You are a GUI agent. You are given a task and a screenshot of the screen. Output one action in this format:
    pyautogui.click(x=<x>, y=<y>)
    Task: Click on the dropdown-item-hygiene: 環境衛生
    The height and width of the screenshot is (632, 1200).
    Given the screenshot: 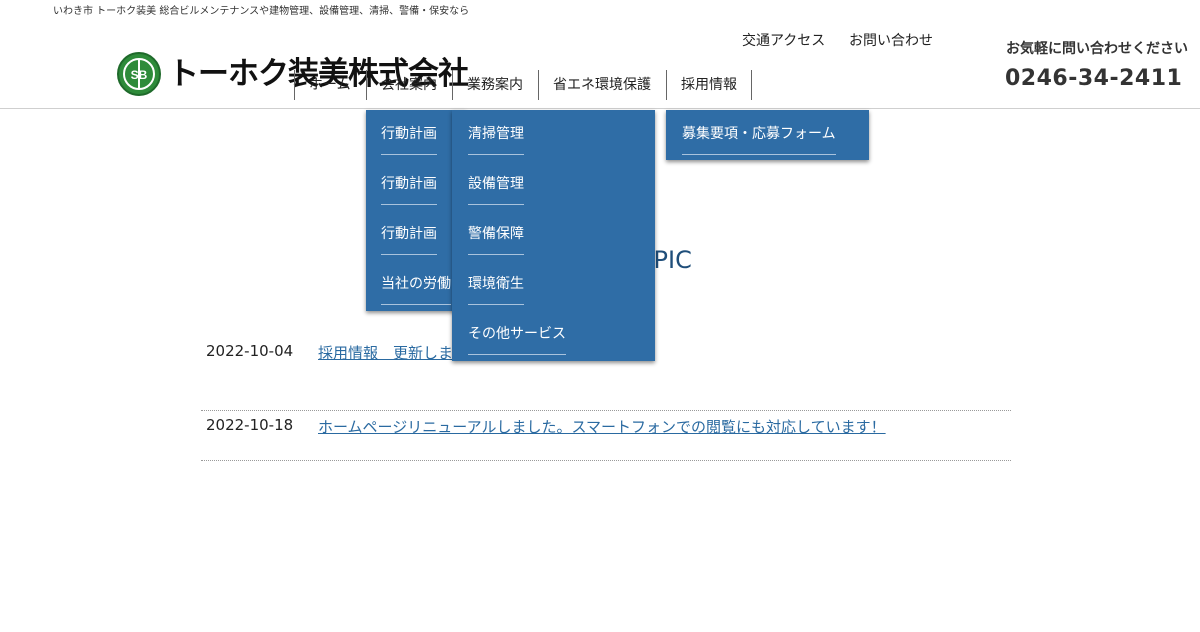 What is the action you would take?
    pyautogui.click(x=496, y=285)
    